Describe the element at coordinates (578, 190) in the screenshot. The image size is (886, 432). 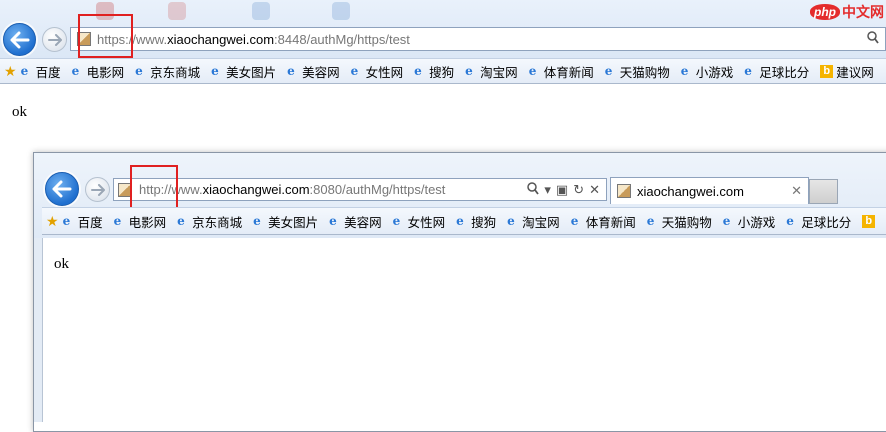
I see `refresh-icon: ↻` at that location.